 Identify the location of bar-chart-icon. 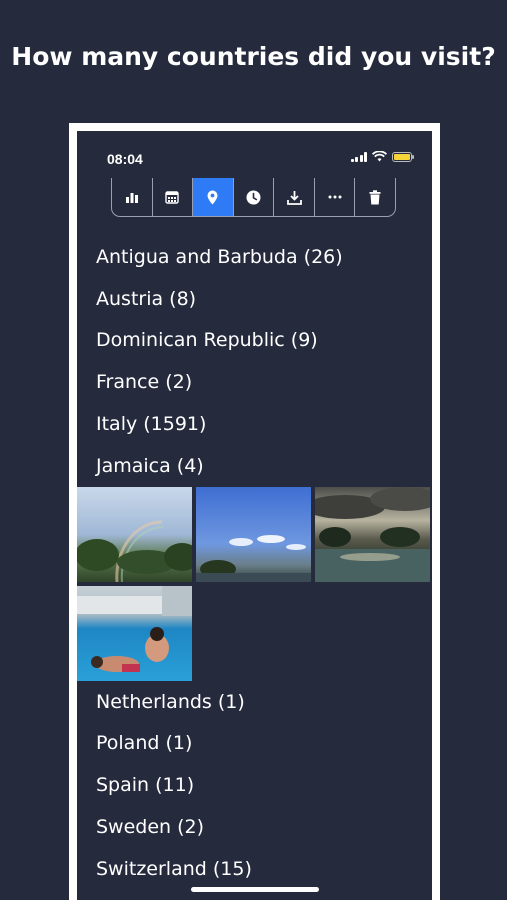
(131, 198).